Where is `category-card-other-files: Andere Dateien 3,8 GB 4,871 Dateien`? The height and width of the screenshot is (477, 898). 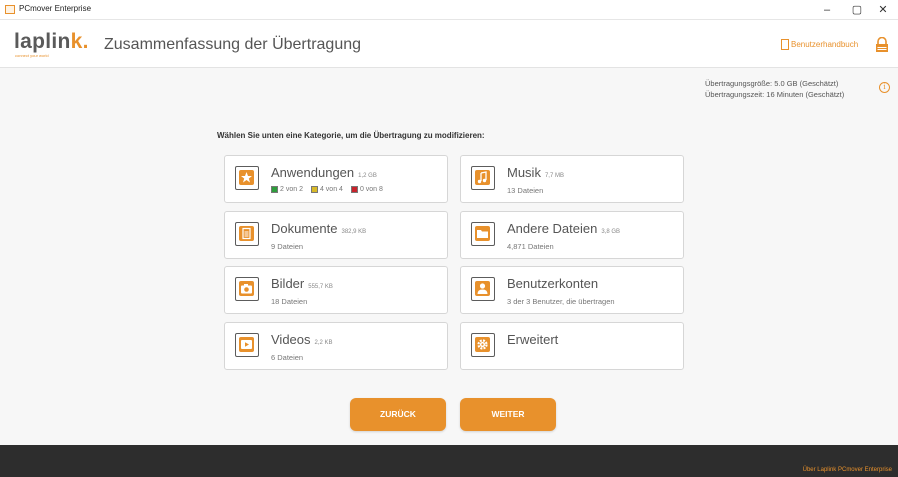
category-card-other-files: Andere Dateien 3,8 GB 4,871 Dateien is located at coordinates (572, 235).